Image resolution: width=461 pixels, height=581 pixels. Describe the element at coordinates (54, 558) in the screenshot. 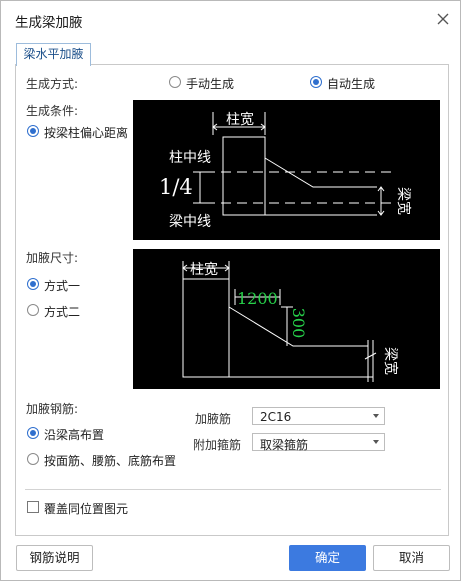

I see `rebar-help-button: 钢筋说明` at that location.